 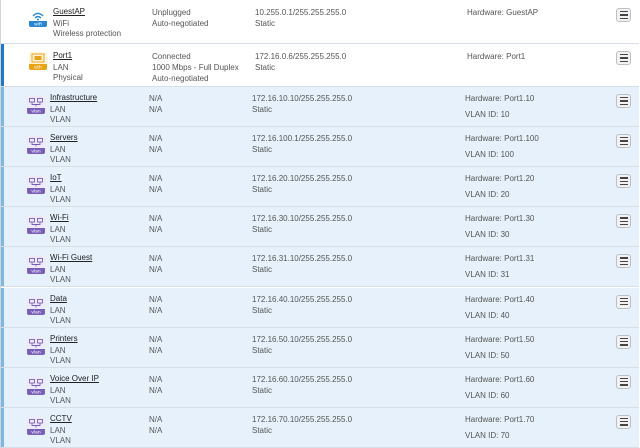 What do you see at coordinates (180, 78) in the screenshot?
I see `link-negotiation: Auto-negotiated` at bounding box center [180, 78].